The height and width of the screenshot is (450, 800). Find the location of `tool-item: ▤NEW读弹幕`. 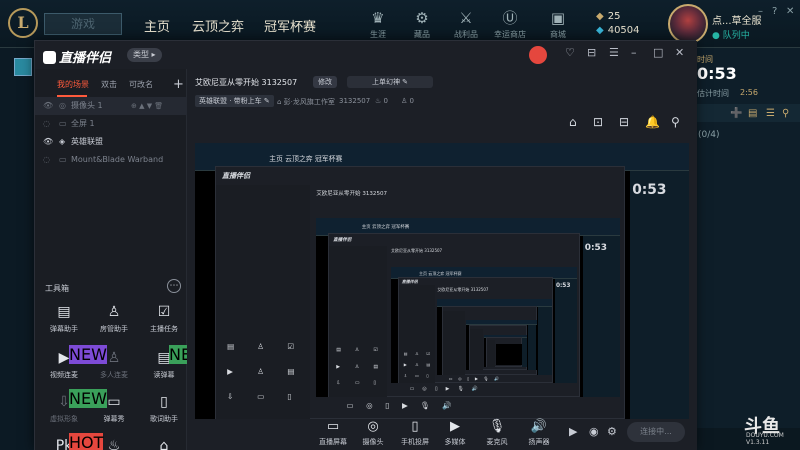

tool-item: ▤NEW读弹幕 is located at coordinates (173, 362).